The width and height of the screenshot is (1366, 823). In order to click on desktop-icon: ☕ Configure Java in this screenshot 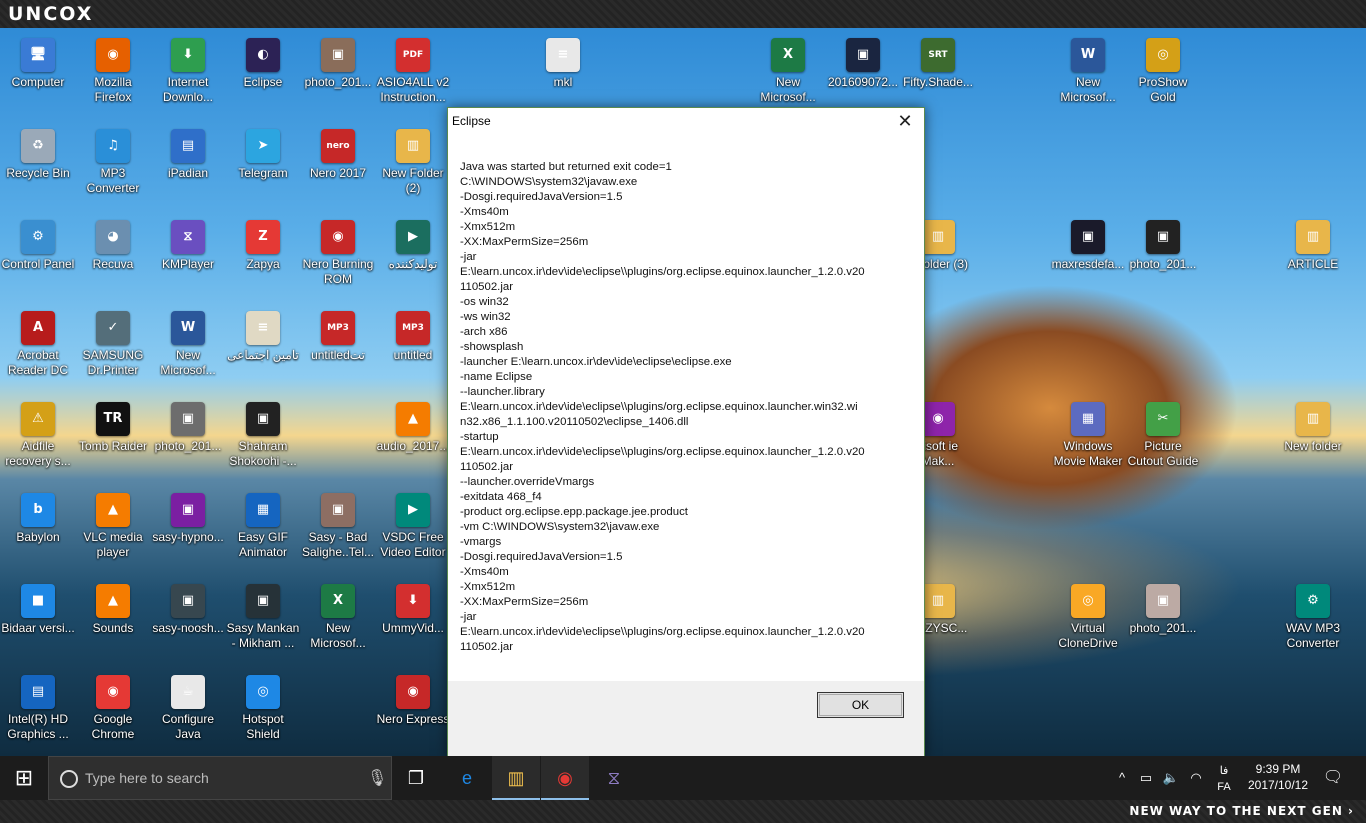, I will do `click(188, 713)`.